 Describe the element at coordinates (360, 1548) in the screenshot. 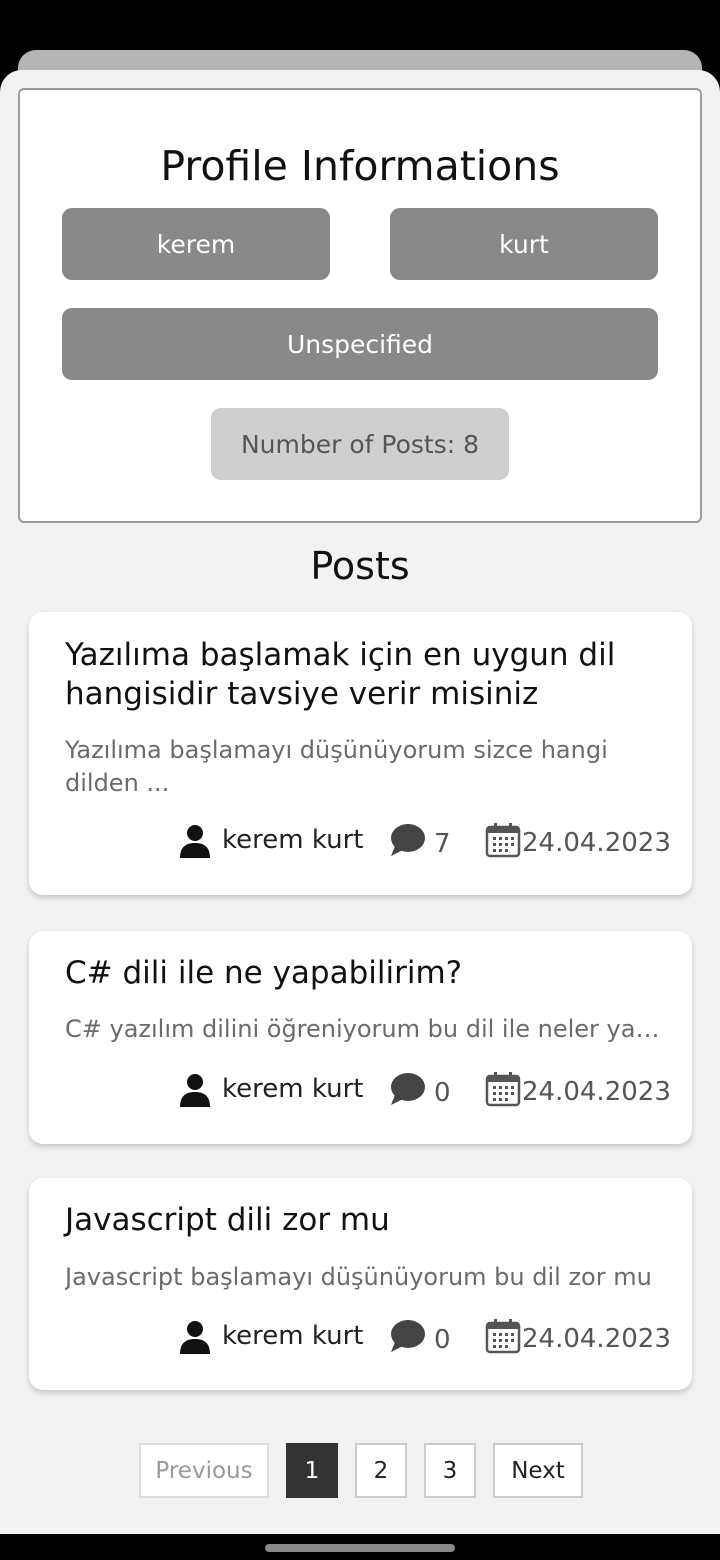

I see `home-gesture-handle` at that location.